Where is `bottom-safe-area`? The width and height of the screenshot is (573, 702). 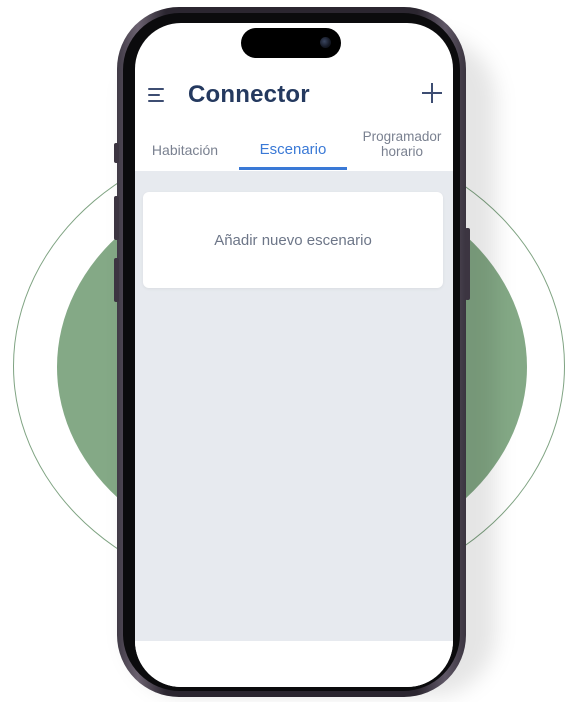
bottom-safe-area is located at coordinates (294, 664).